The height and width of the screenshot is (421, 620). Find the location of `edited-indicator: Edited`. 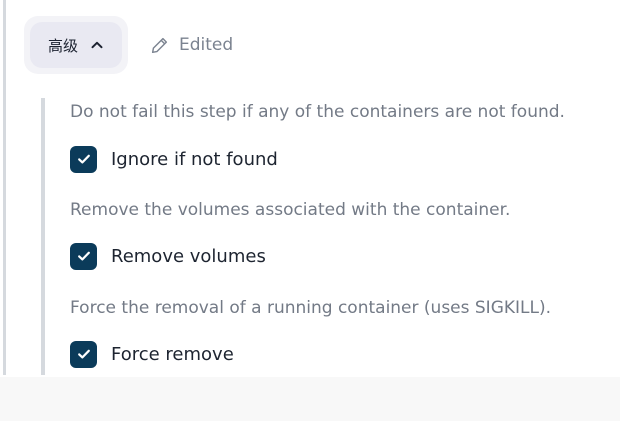

edited-indicator: Edited is located at coordinates (191, 45).